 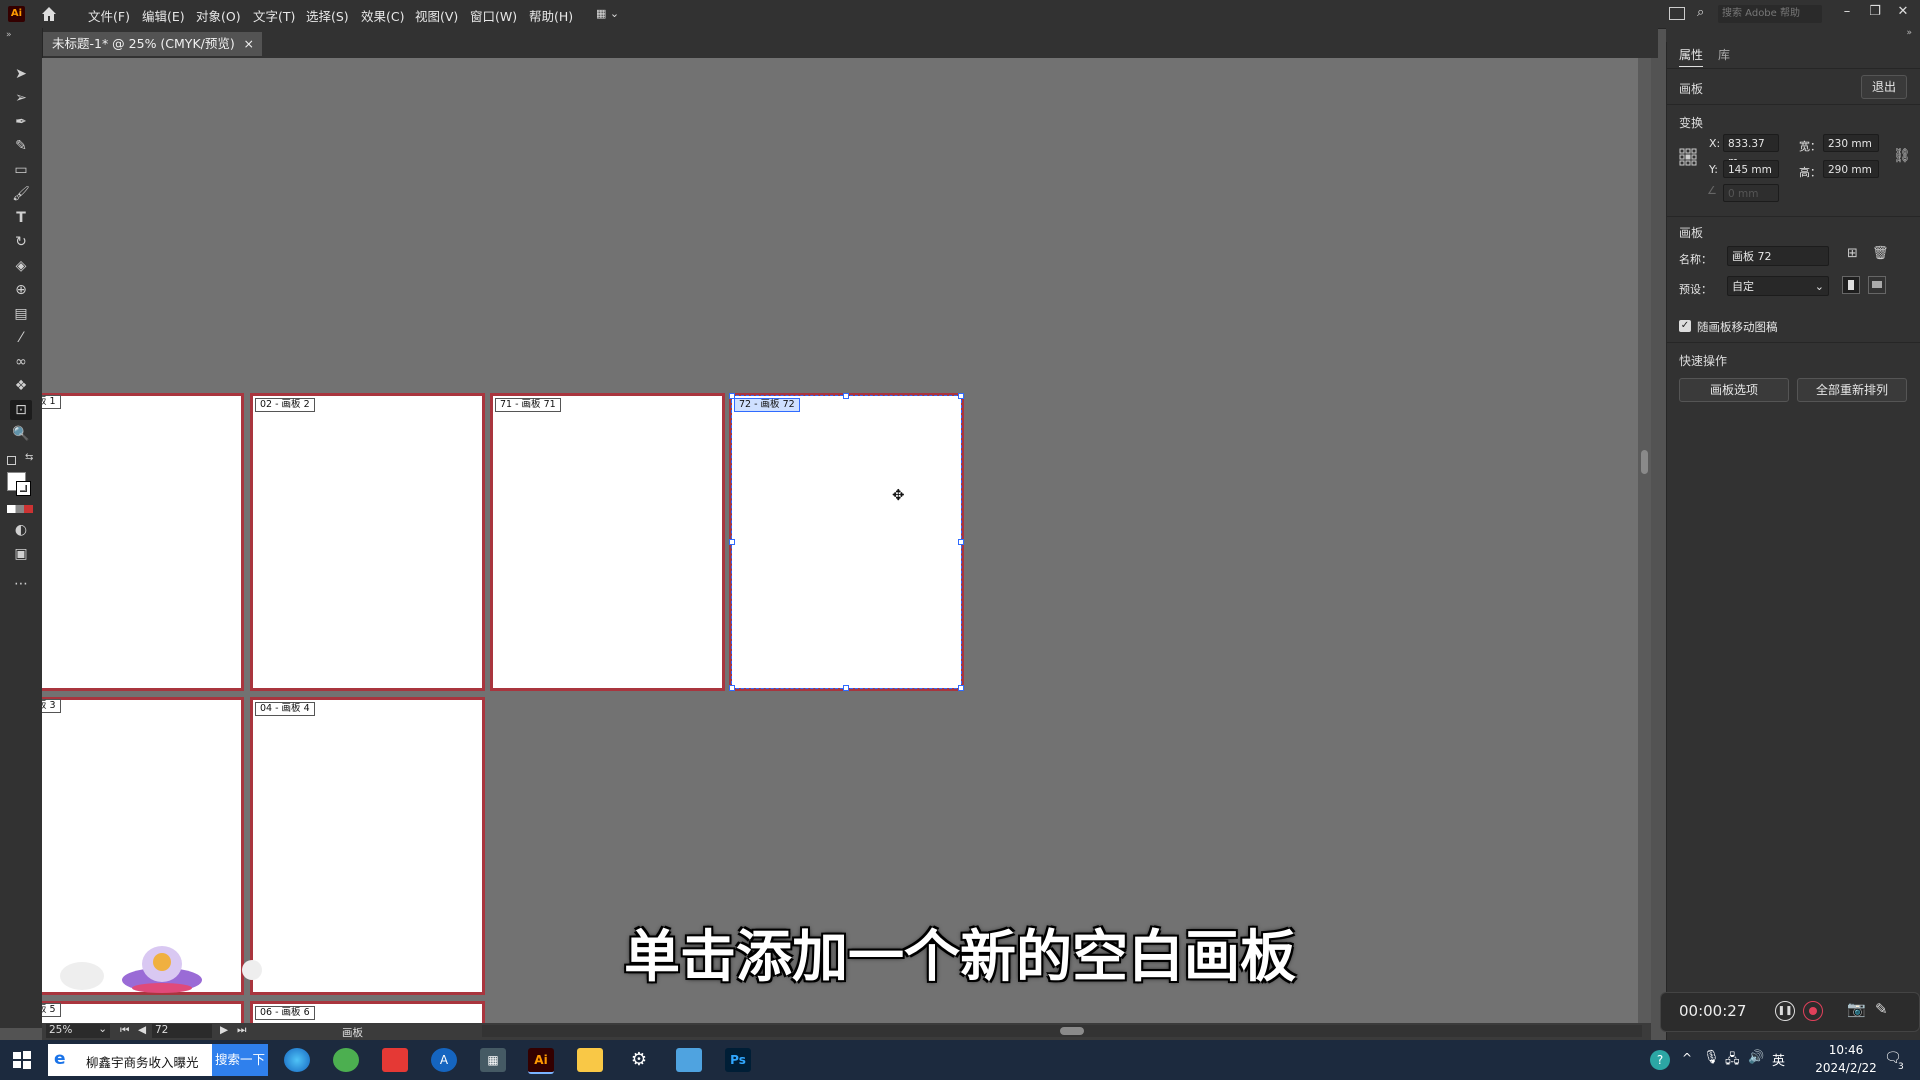 I want to click on last-artboard-icon: ⏭, so click(x=241, y=1030).